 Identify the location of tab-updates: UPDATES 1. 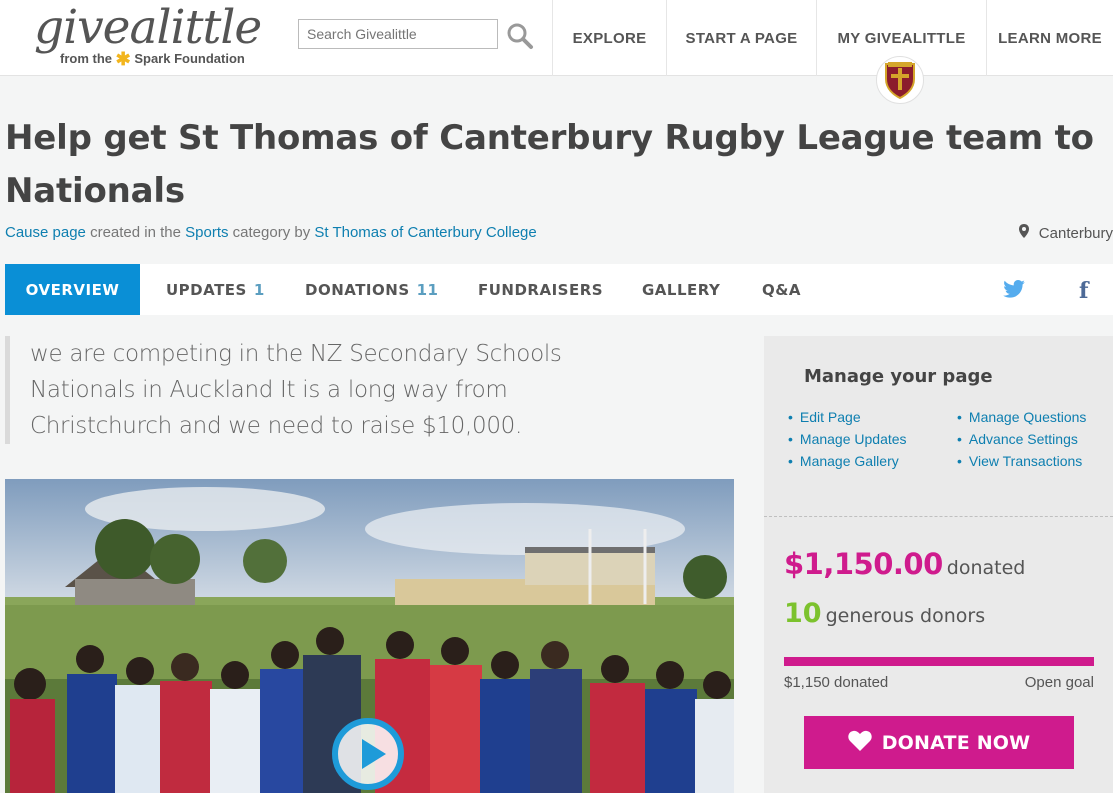
(215, 289).